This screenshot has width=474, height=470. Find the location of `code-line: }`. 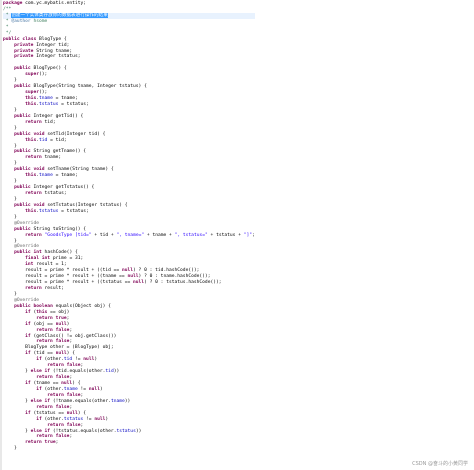

code-line: } is located at coordinates (129, 449).